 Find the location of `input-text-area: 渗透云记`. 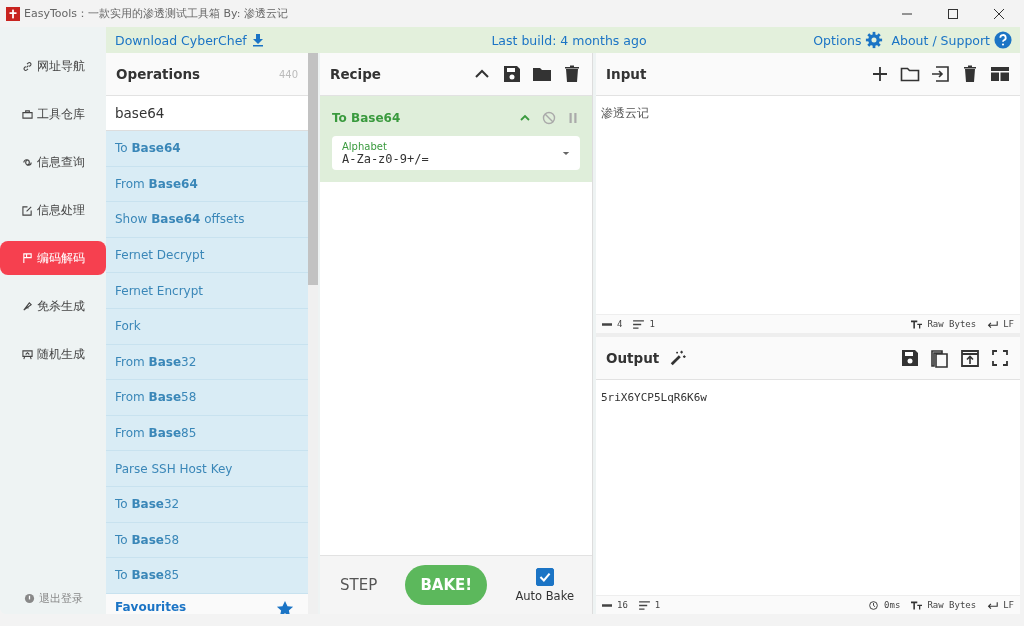

input-text-area: 渗透云记 is located at coordinates (808, 205).